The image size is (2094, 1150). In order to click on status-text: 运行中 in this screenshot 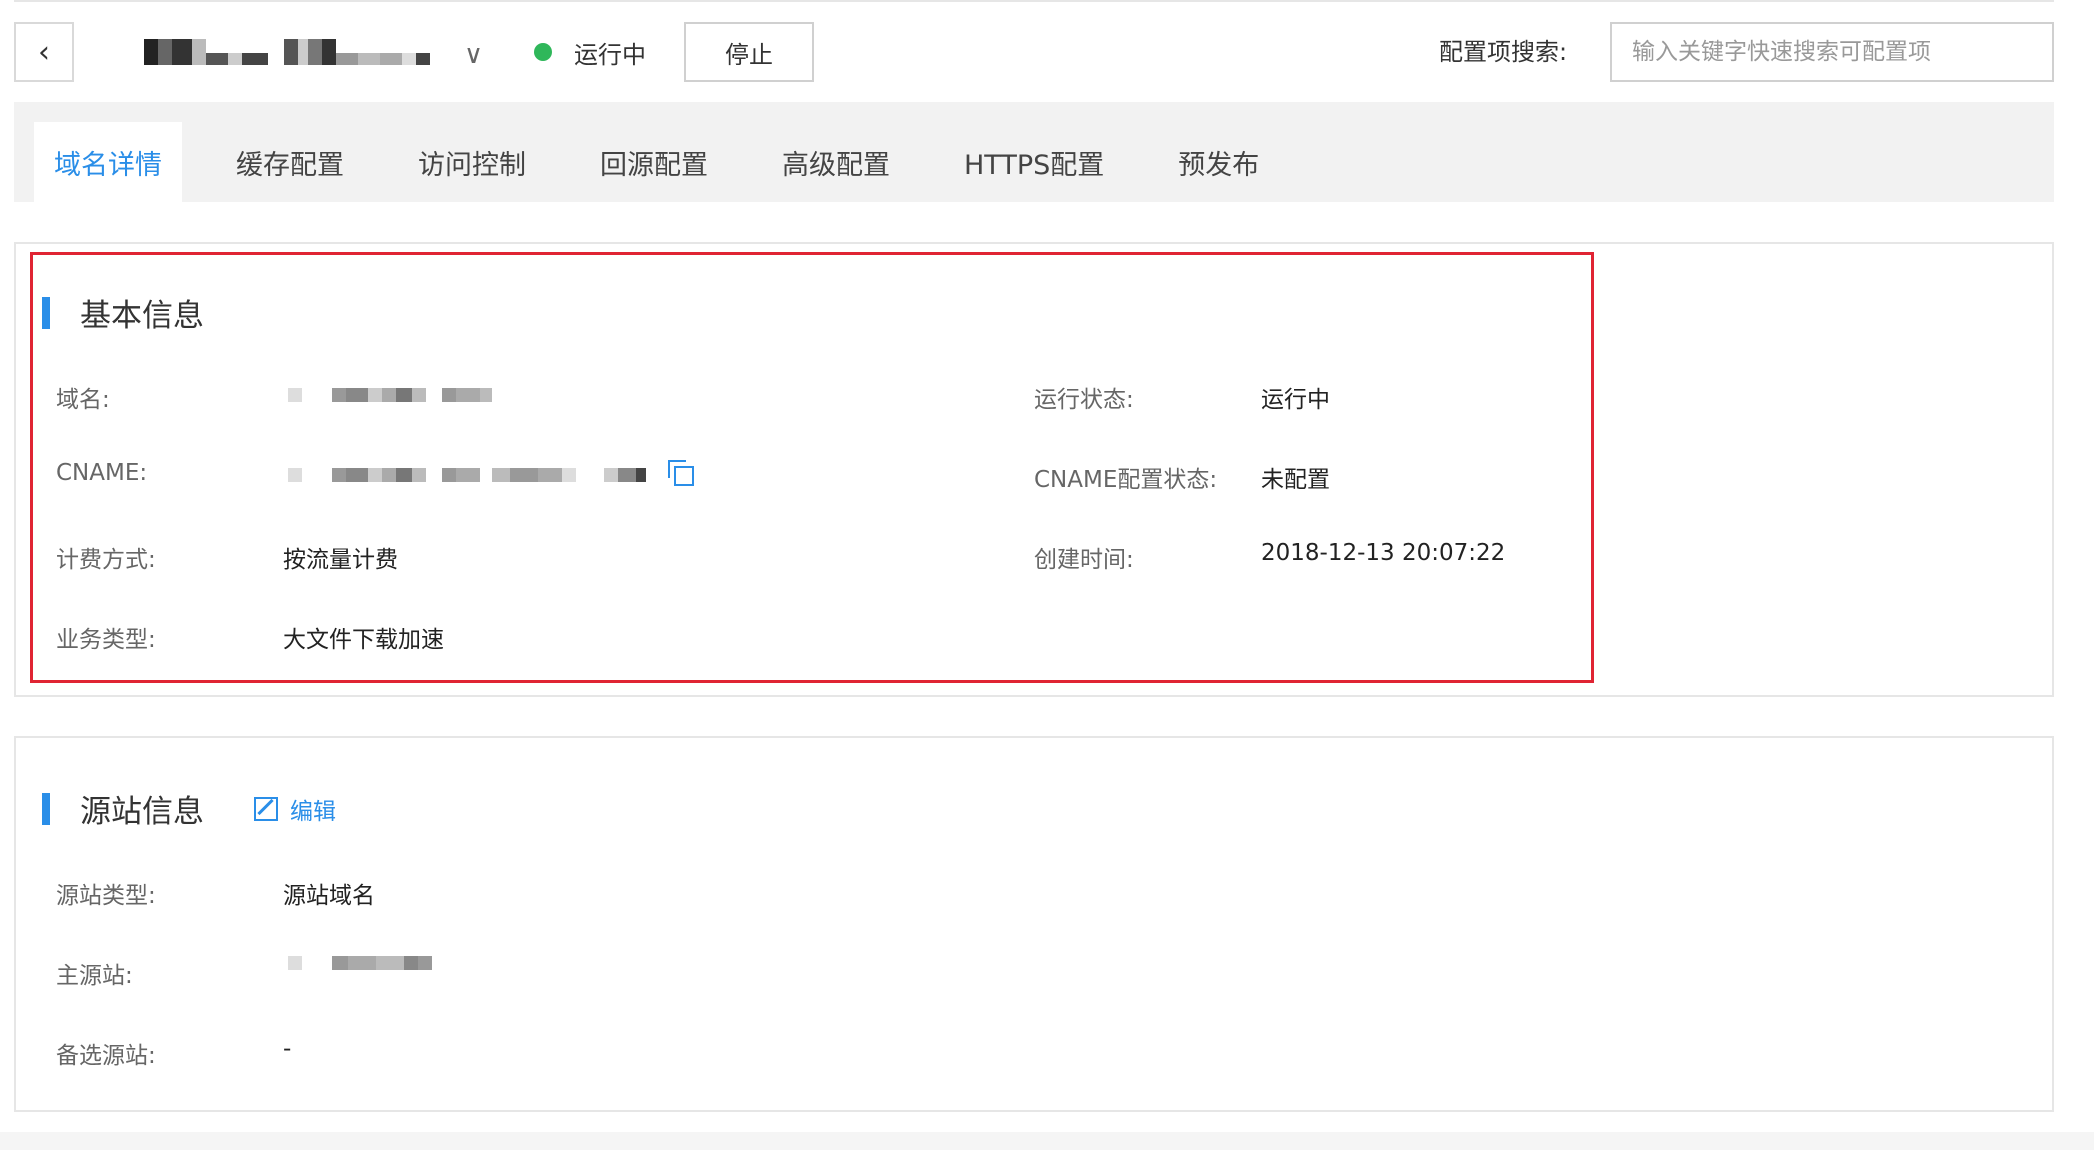, I will do `click(610, 54)`.